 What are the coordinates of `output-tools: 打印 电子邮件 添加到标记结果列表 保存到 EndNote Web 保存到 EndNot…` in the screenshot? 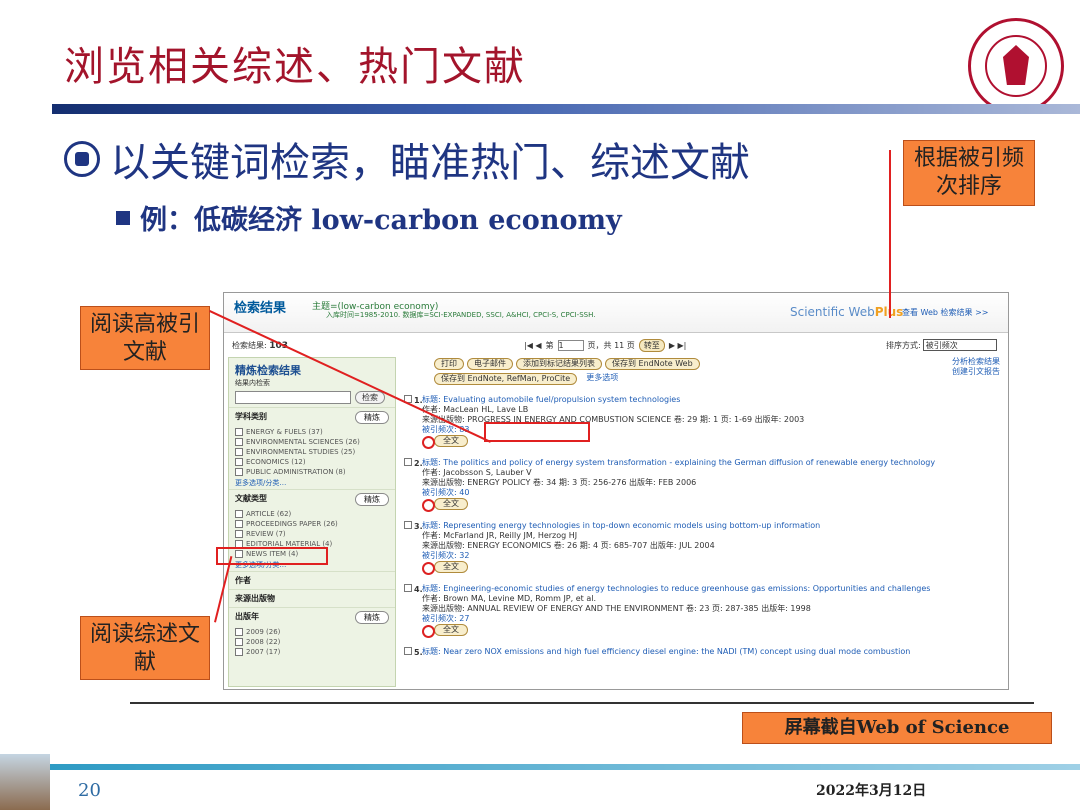 It's located at (604, 371).